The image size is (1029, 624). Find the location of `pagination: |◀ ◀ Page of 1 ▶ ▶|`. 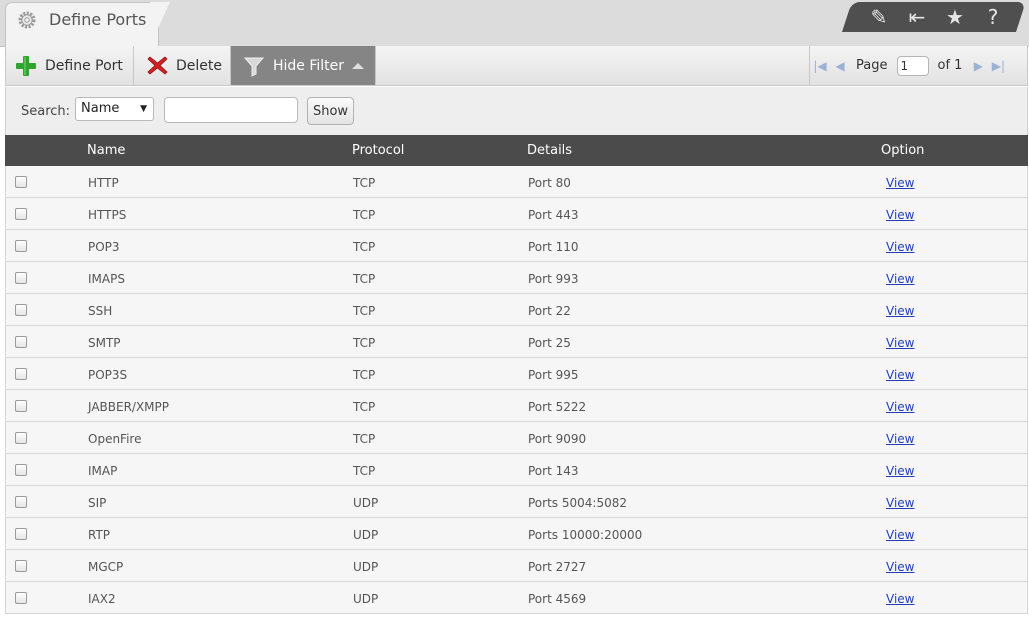

pagination: |◀ ◀ Page of 1 ▶ ▶| is located at coordinates (918, 65).